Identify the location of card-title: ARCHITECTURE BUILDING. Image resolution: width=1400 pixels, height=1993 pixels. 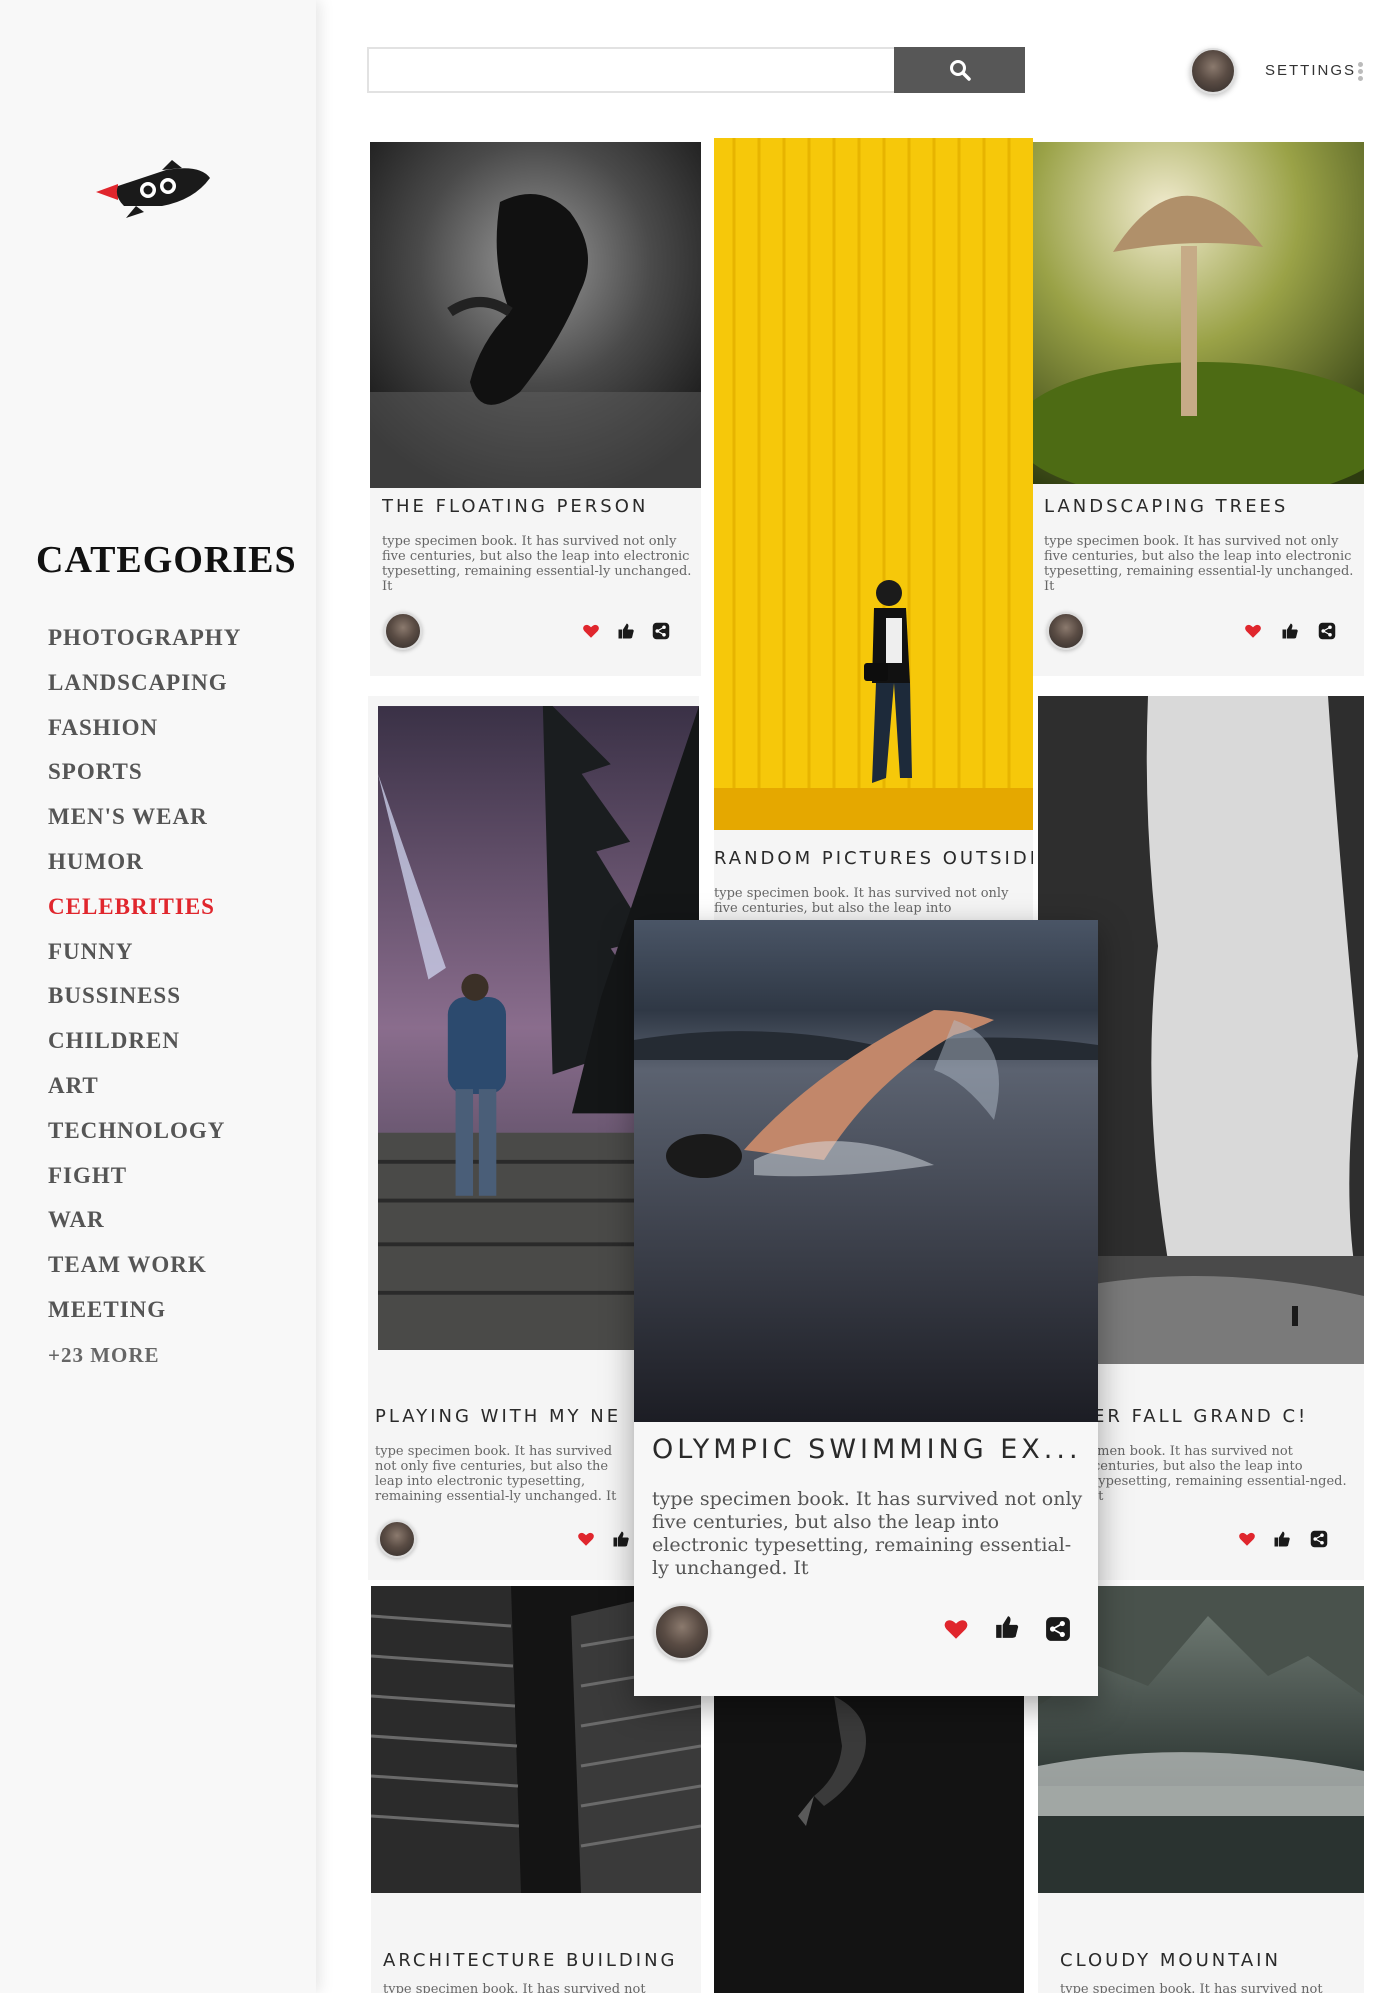
(530, 1960).